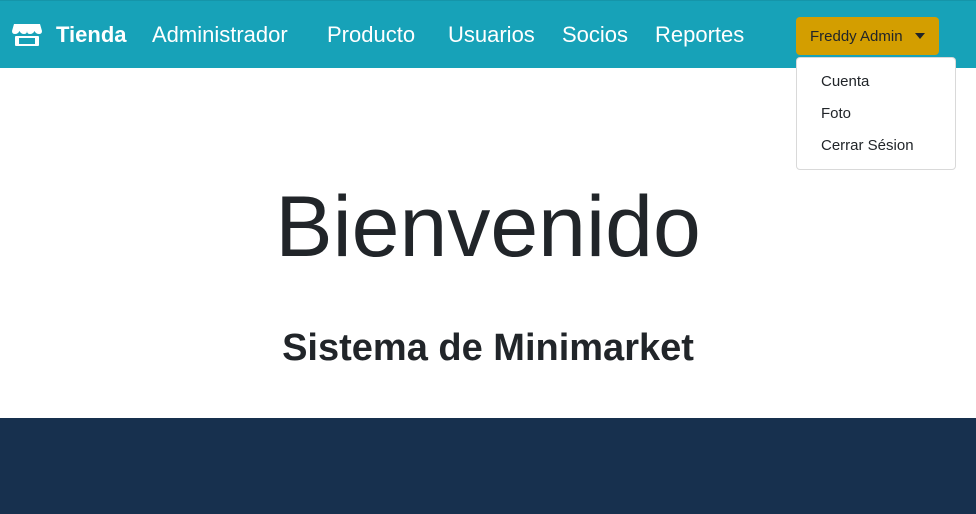 The image size is (976, 514). What do you see at coordinates (876, 113) in the screenshot?
I see `user-dropdown-menu: Cuenta Foto Cerrar Sésion` at bounding box center [876, 113].